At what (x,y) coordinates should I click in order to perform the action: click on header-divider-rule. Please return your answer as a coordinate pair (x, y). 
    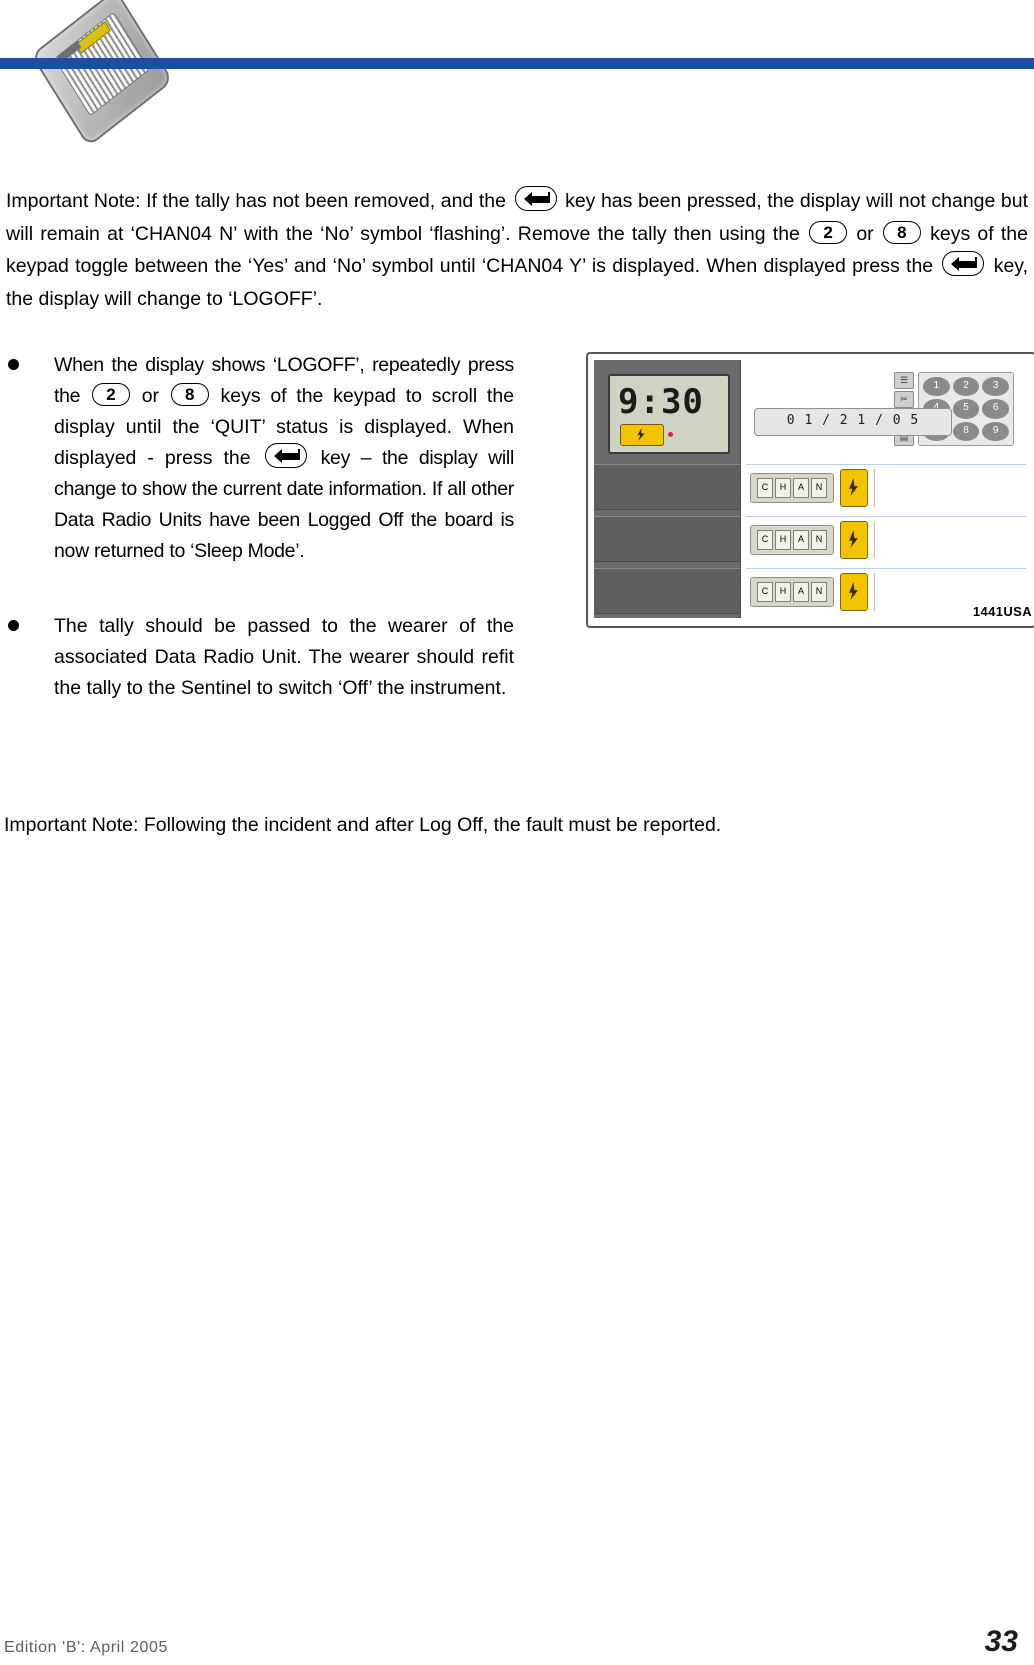
    Looking at the image, I should click on (517, 63).